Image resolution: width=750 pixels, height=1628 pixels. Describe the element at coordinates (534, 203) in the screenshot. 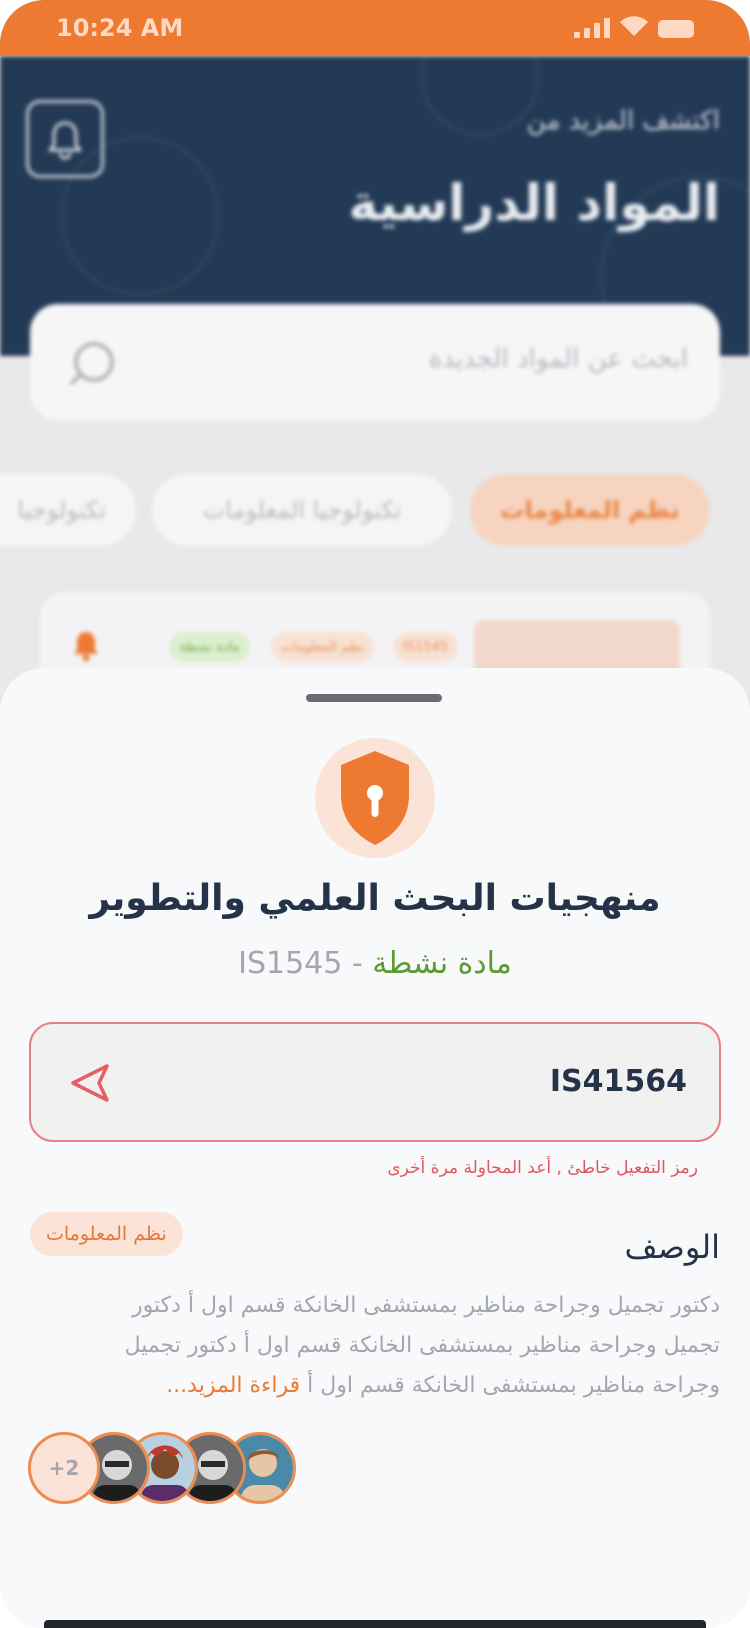

I see `page-title: المواد الدراسية` at that location.